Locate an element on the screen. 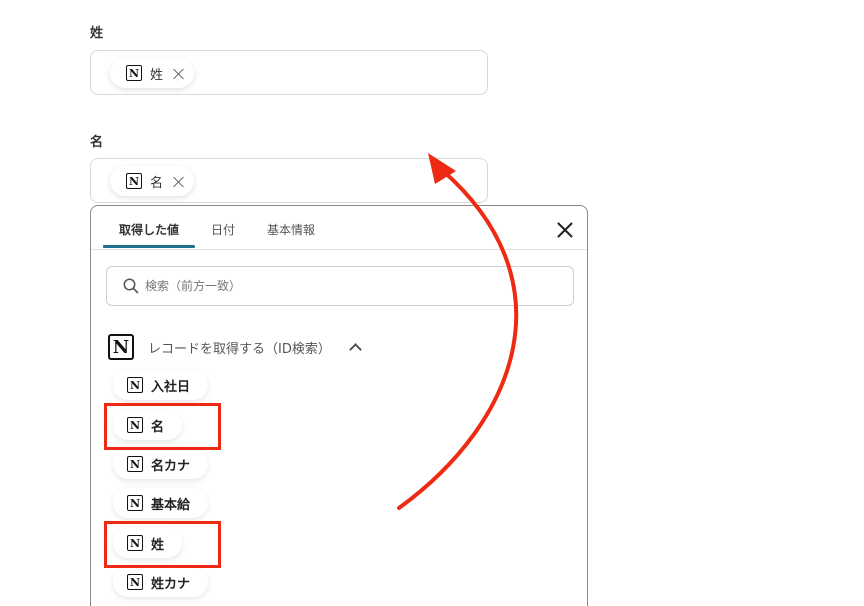 The height and width of the screenshot is (606, 864). option-label: 姓カナ is located at coordinates (171, 584).